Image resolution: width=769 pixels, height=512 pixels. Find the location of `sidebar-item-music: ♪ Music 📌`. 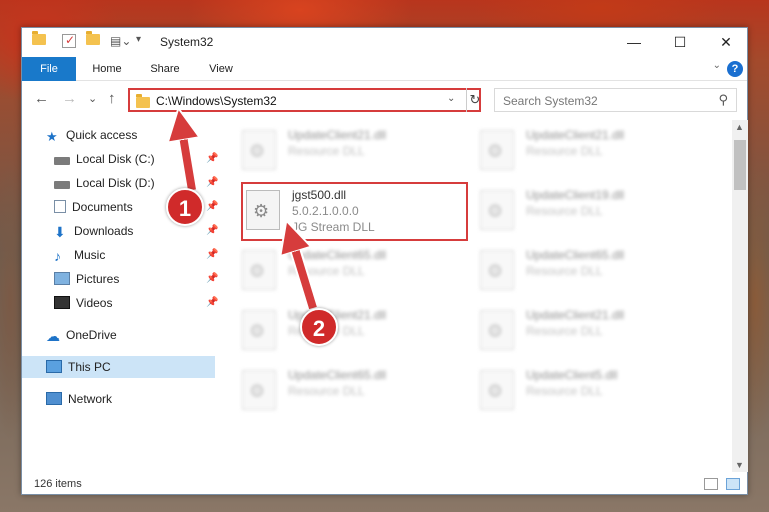

sidebar-item-music: ♪ Music 📌 is located at coordinates (136, 255).